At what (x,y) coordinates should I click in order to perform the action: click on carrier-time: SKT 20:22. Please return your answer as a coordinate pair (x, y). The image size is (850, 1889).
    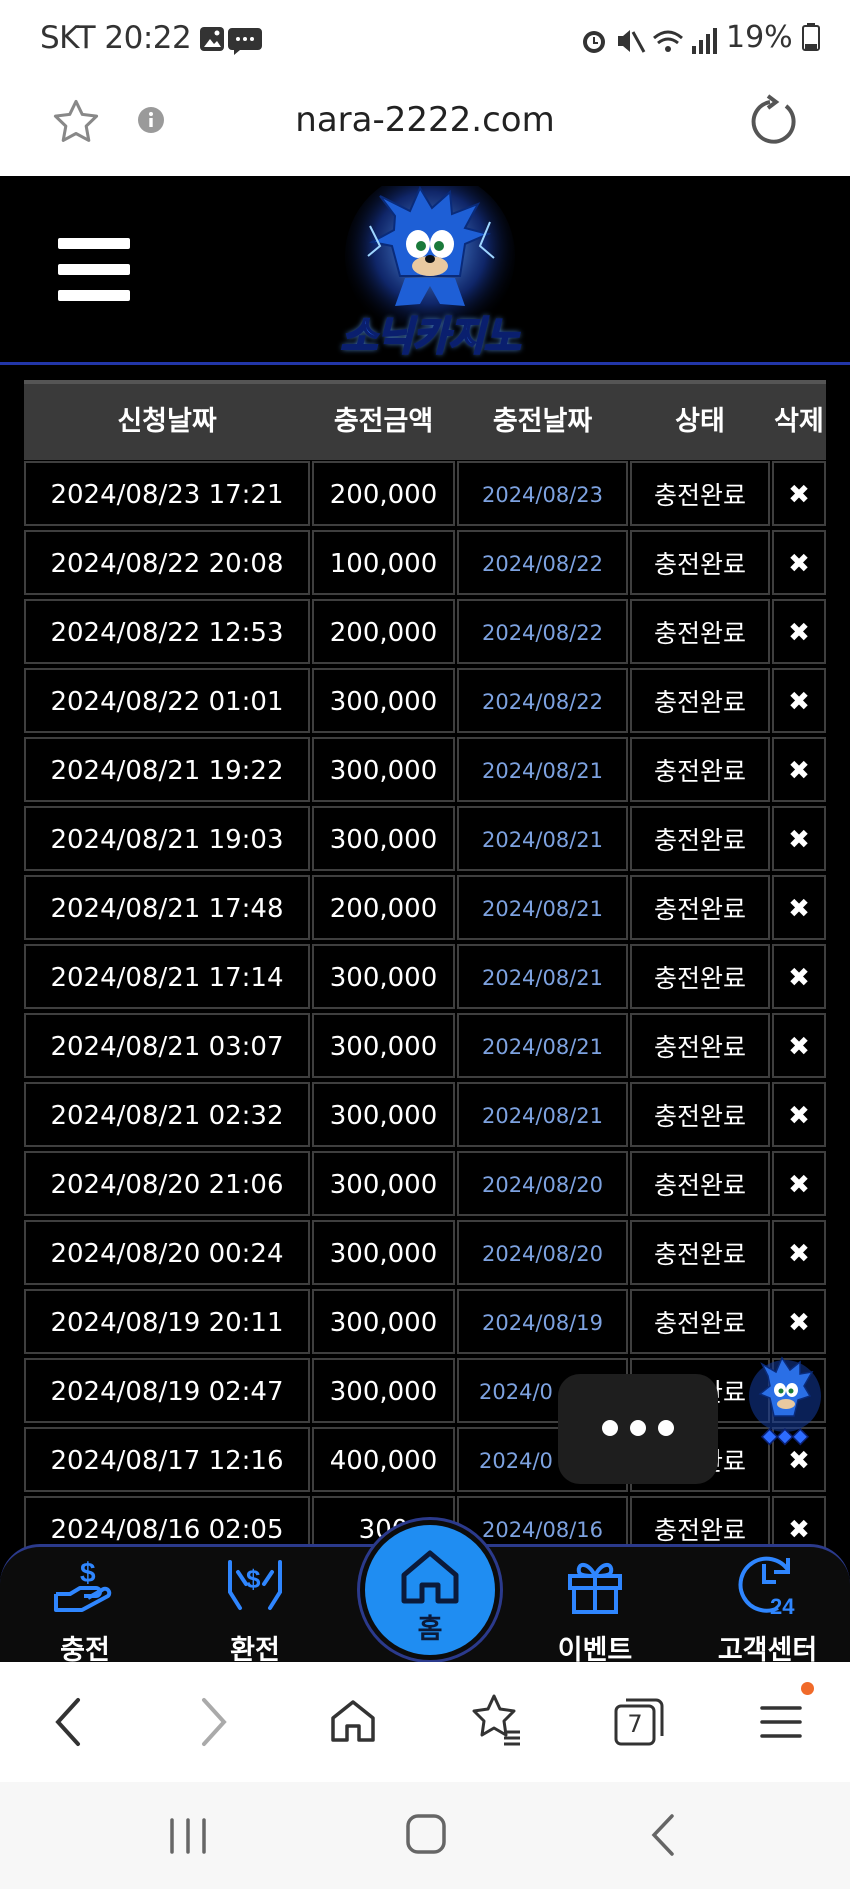
    Looking at the image, I should click on (116, 38).